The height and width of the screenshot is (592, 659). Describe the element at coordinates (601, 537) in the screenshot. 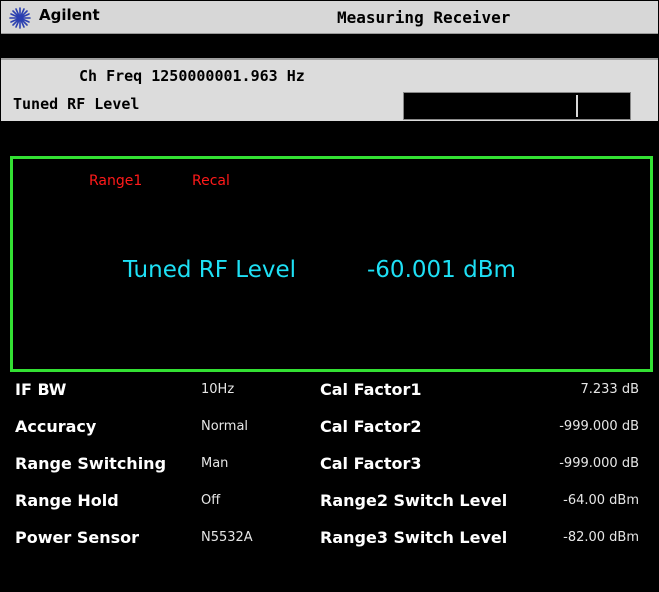

I see `setting-value: -82.00 dBm` at that location.